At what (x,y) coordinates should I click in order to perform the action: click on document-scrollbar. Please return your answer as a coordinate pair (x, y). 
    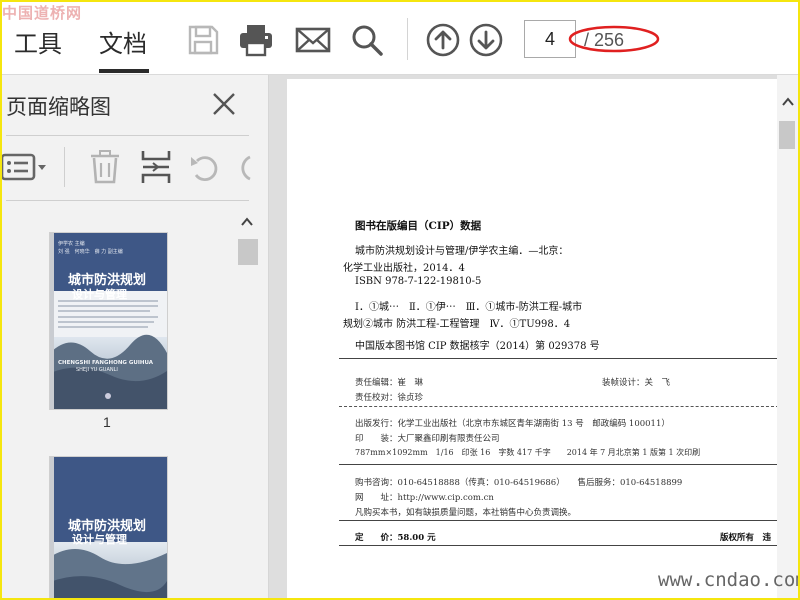
    Looking at the image, I should click on (787, 336).